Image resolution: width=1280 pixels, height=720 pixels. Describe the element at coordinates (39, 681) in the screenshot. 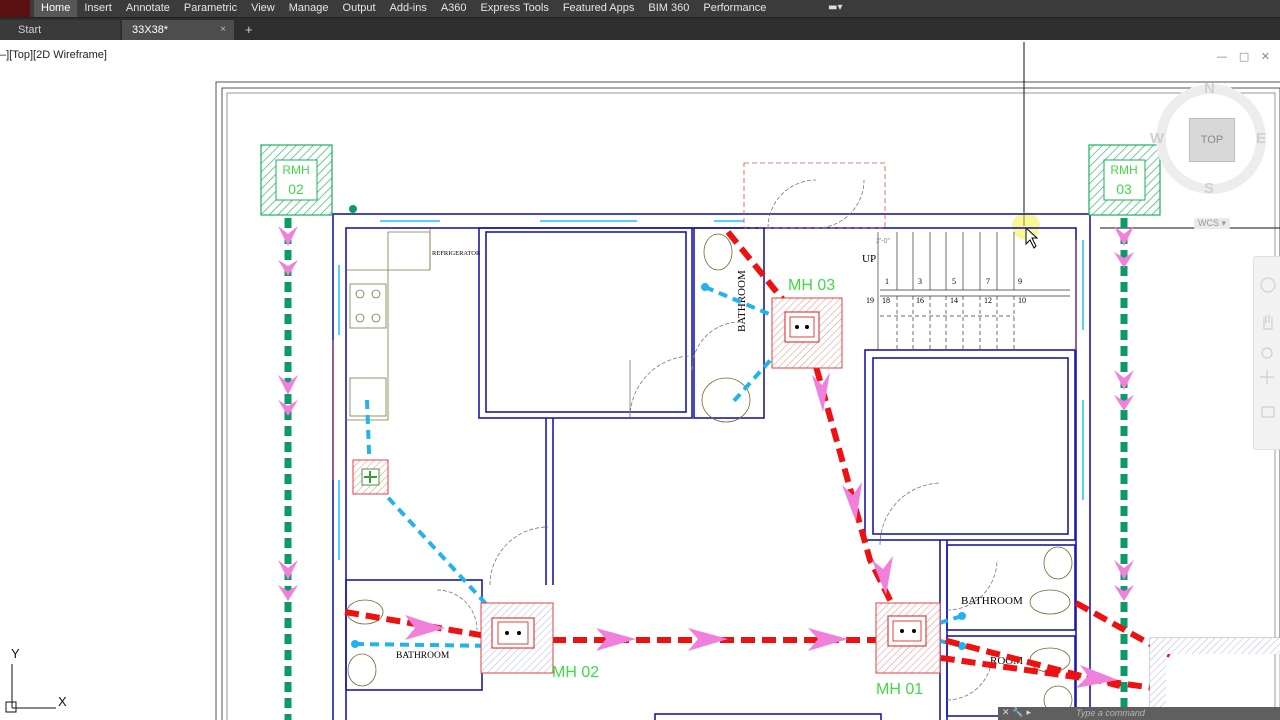

I see `ucs-icon: Y X` at that location.